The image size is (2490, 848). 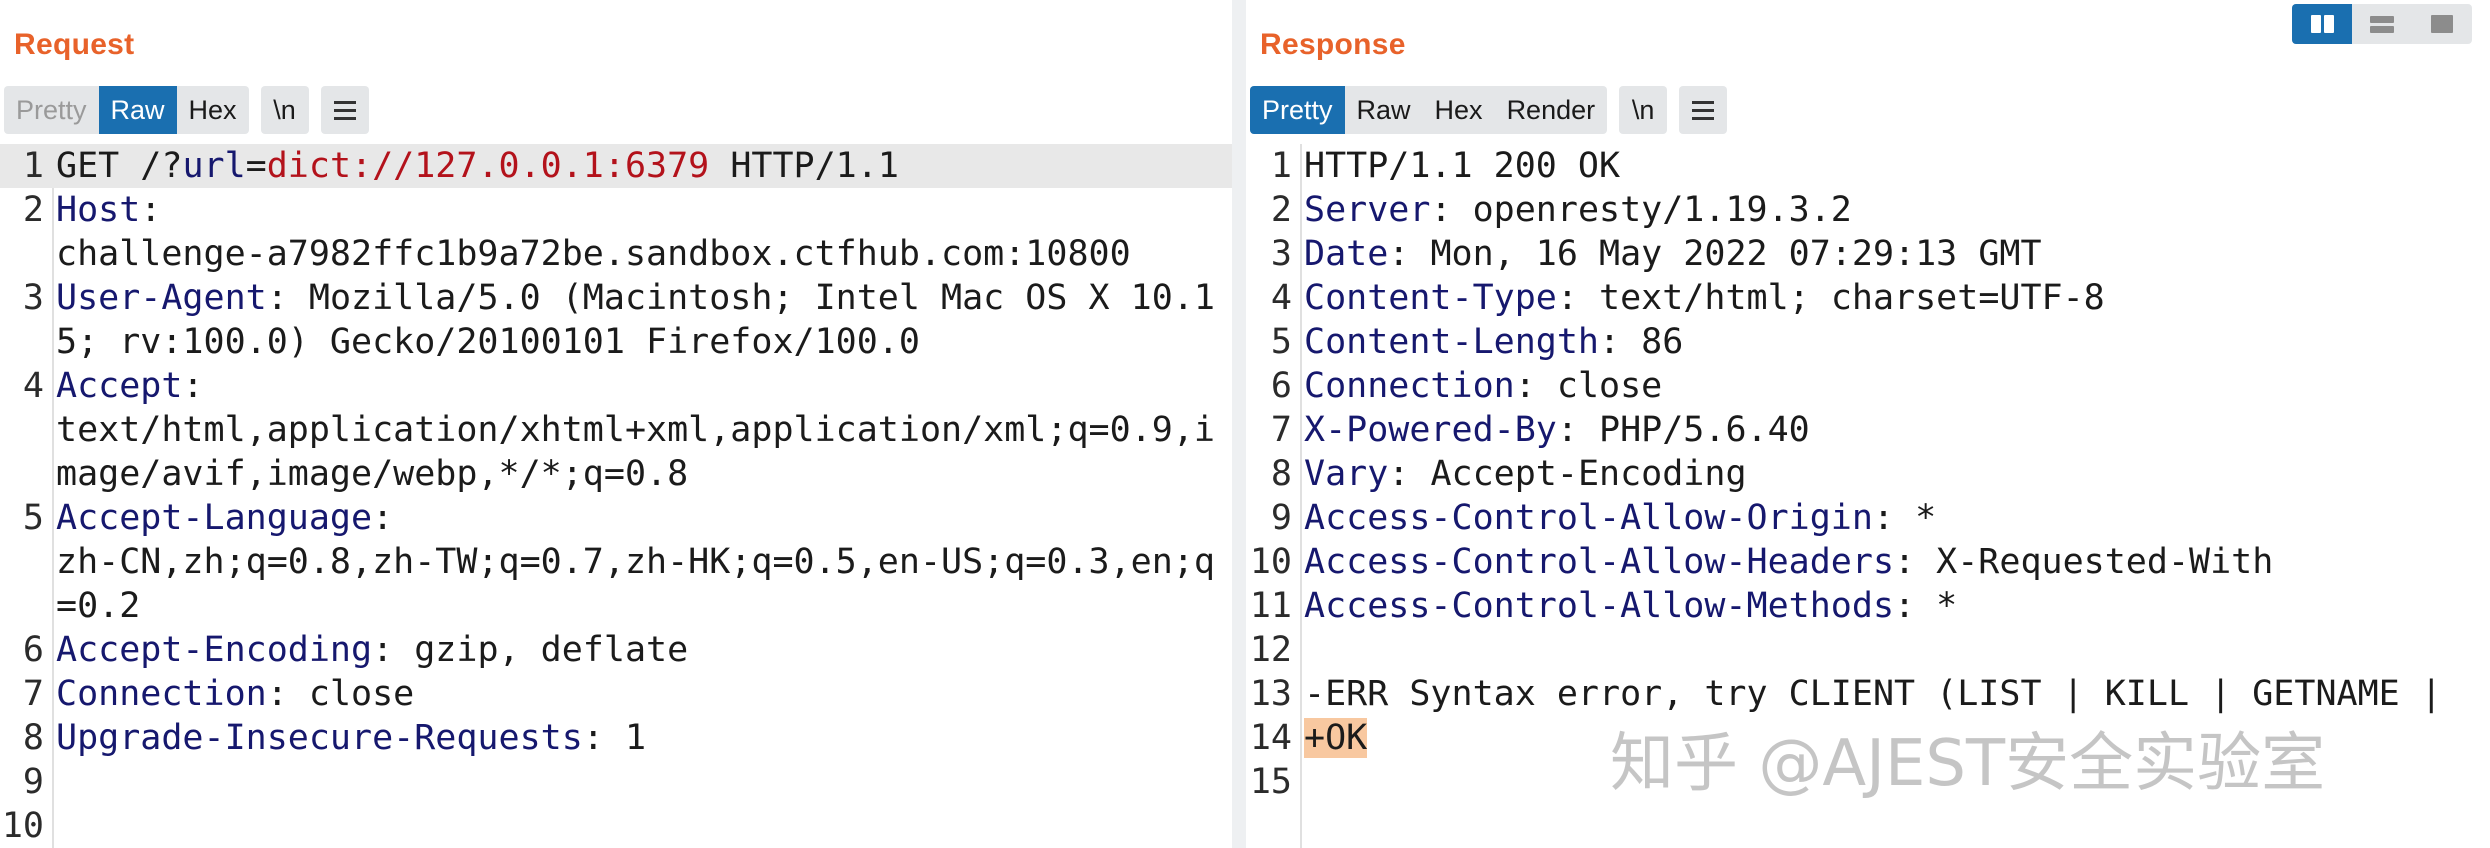 I want to click on line-text: Accept-Encoding: gzip, deflate, so click(x=642, y=650).